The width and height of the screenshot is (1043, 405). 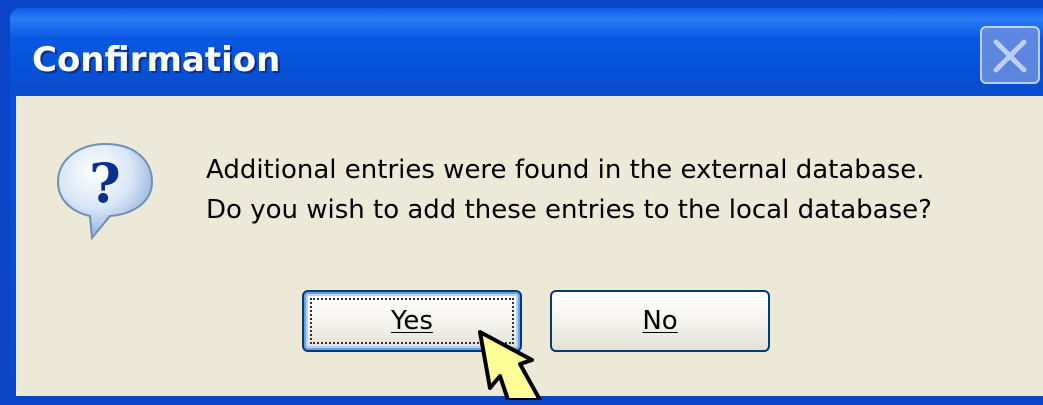 I want to click on no-button: No, so click(x=660, y=321).